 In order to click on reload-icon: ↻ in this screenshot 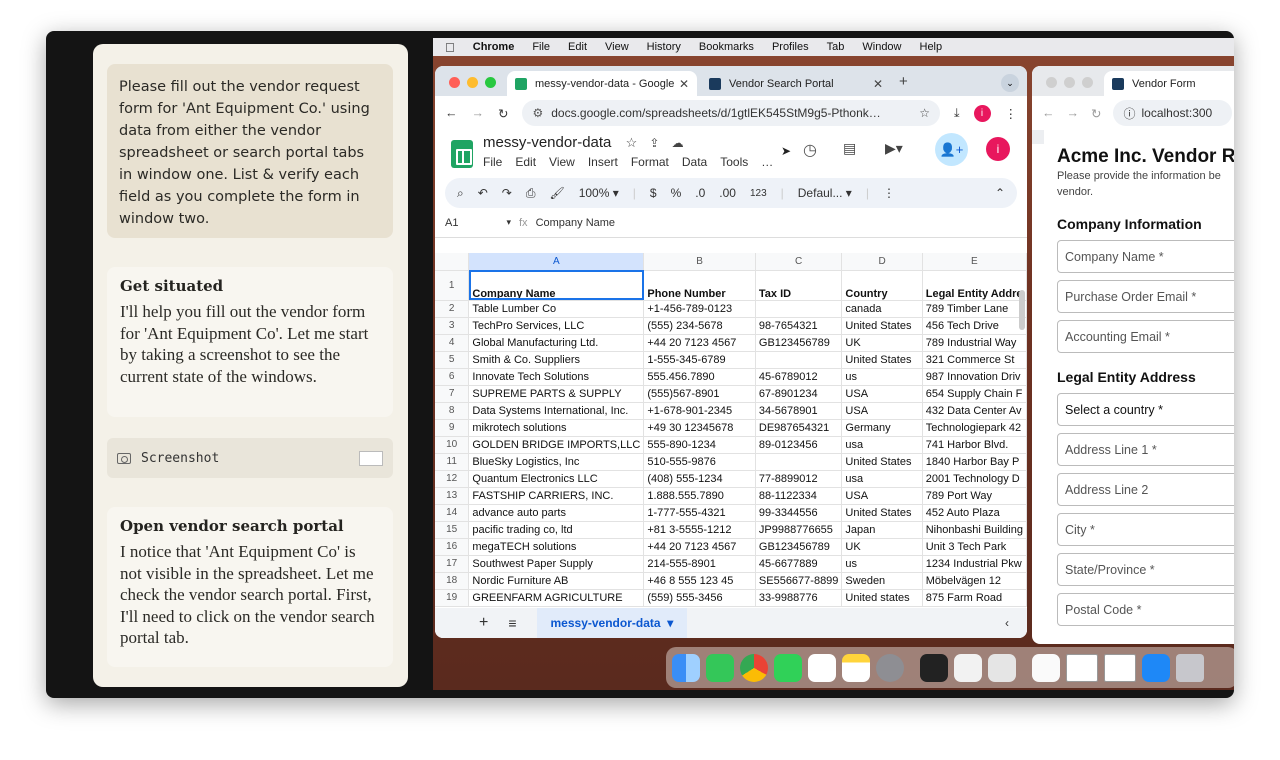, I will do `click(503, 113)`.